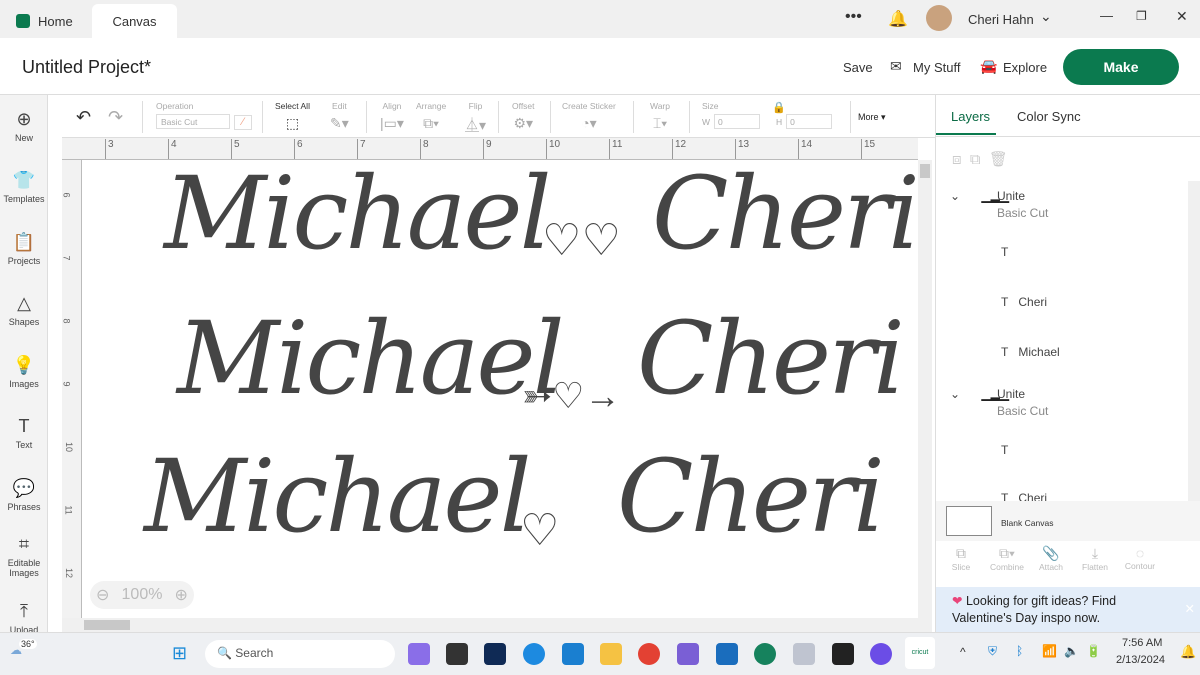 This screenshot has width=1200, height=675. I want to click on edit-button: Edit ✎▾, so click(339, 116).